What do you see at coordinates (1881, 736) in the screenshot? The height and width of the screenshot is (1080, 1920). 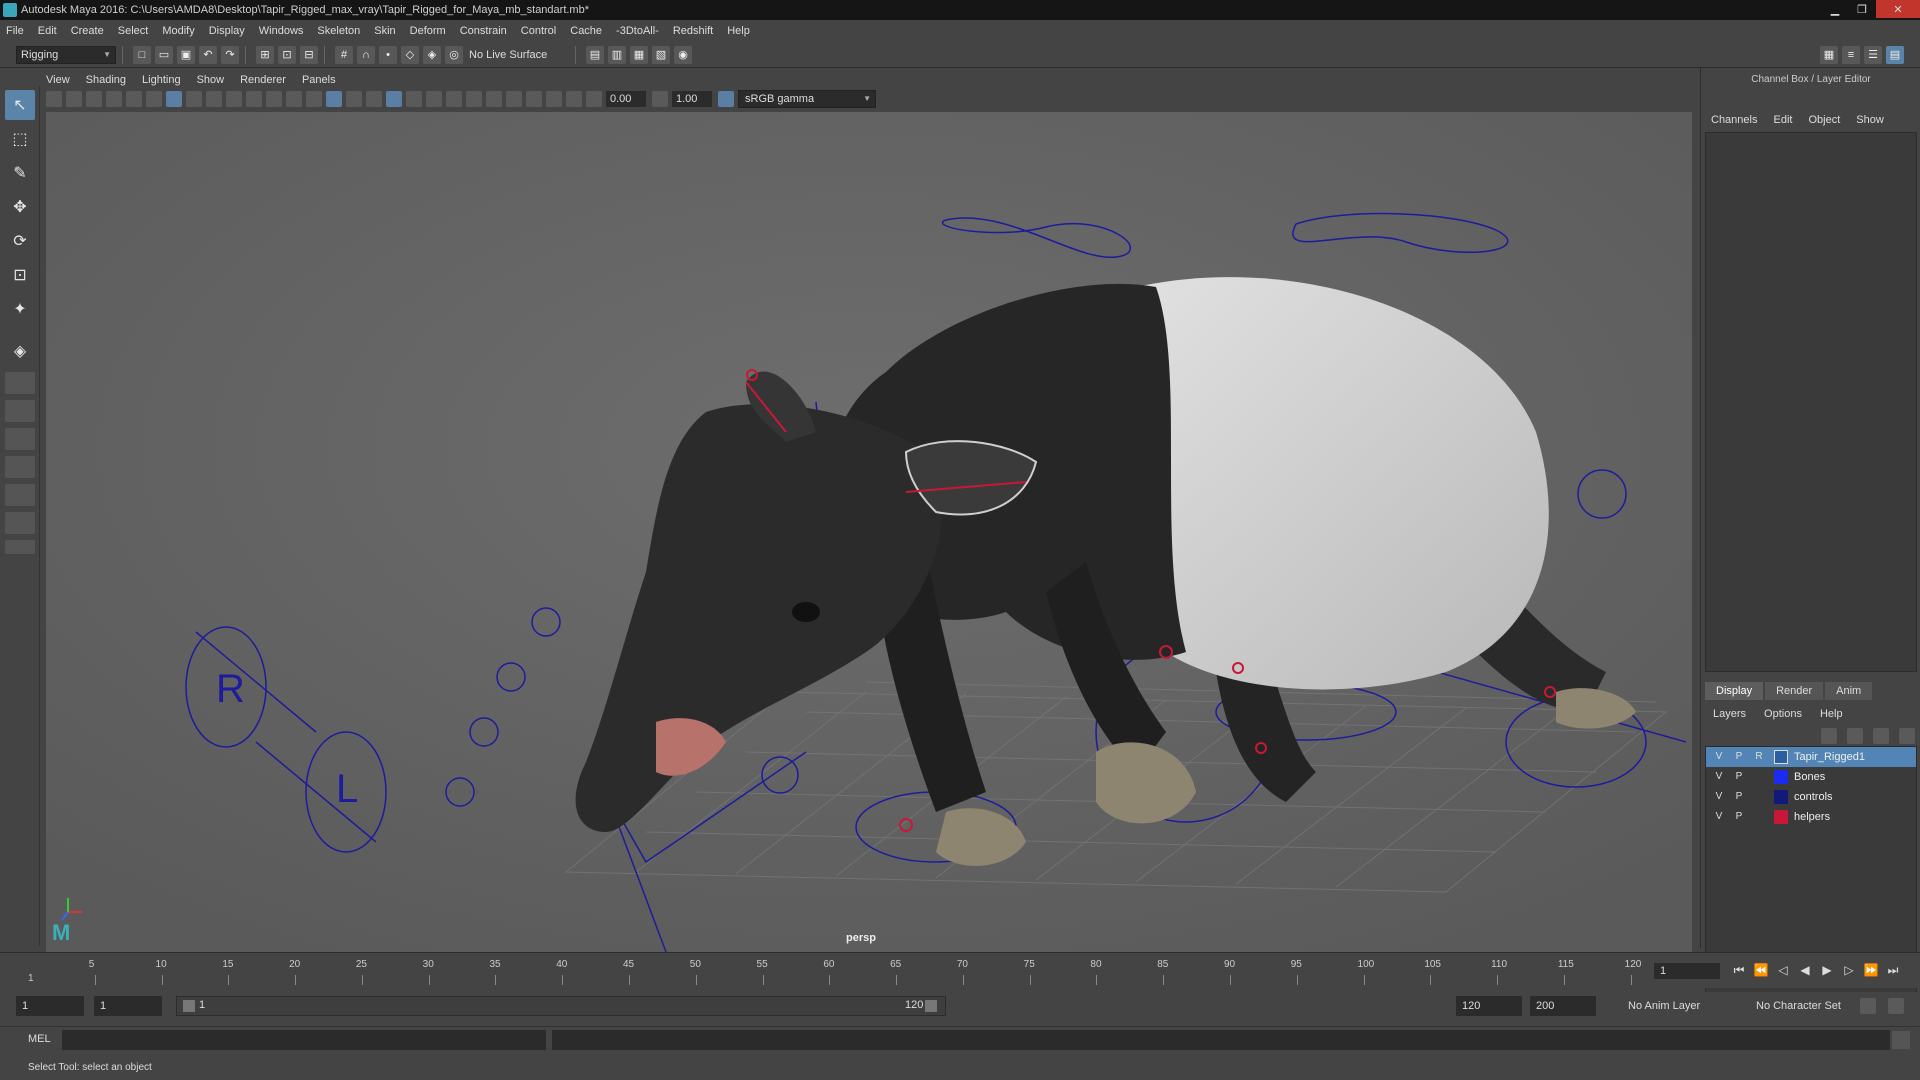 I see `new-layer-icon` at bounding box center [1881, 736].